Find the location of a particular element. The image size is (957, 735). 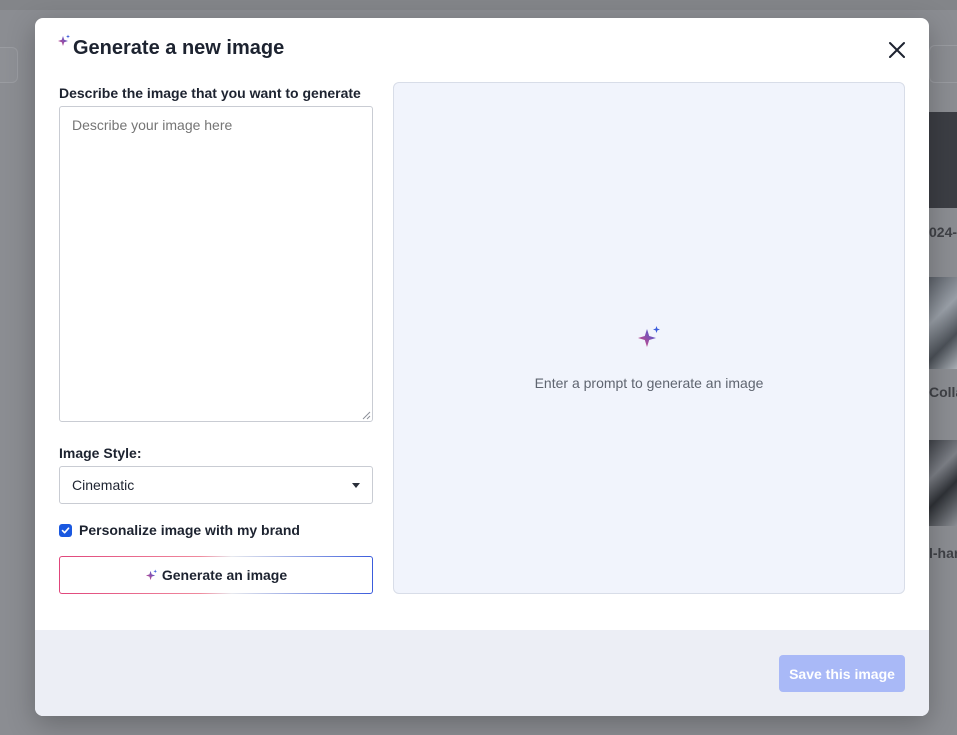

image-style-select: Cinematic is located at coordinates (216, 485).